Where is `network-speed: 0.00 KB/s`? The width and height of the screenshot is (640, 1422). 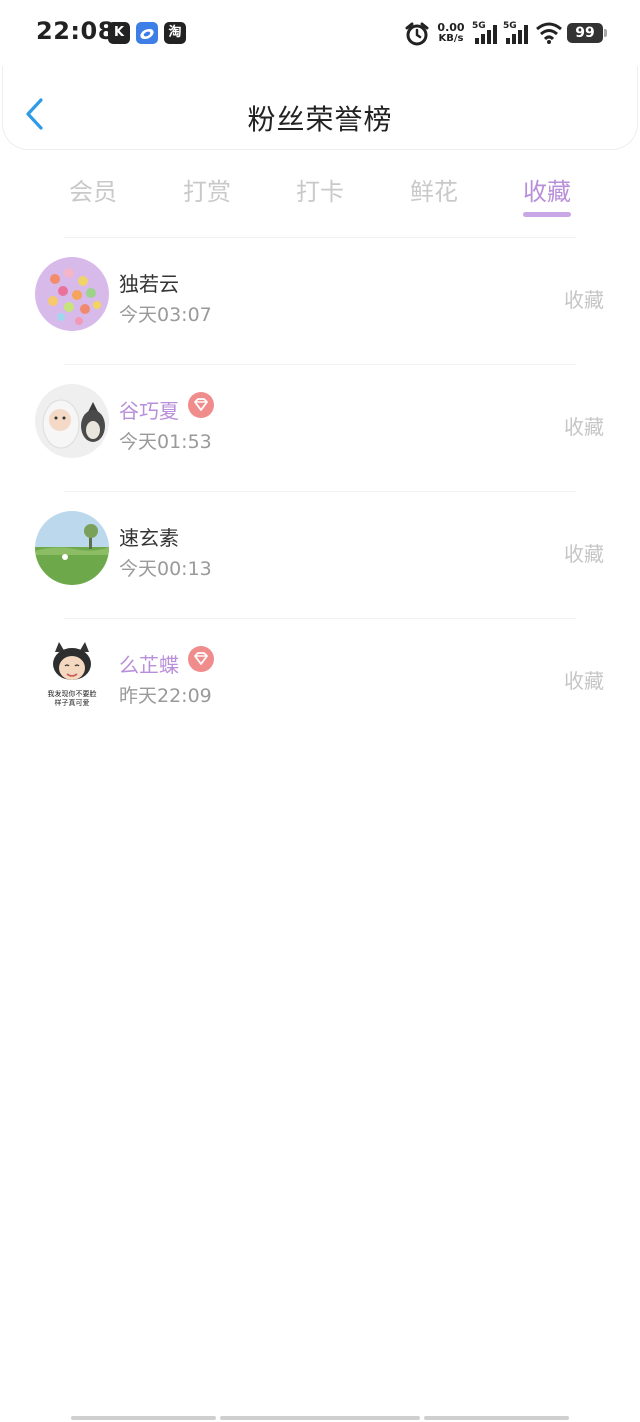 network-speed: 0.00 KB/s is located at coordinates (451, 33).